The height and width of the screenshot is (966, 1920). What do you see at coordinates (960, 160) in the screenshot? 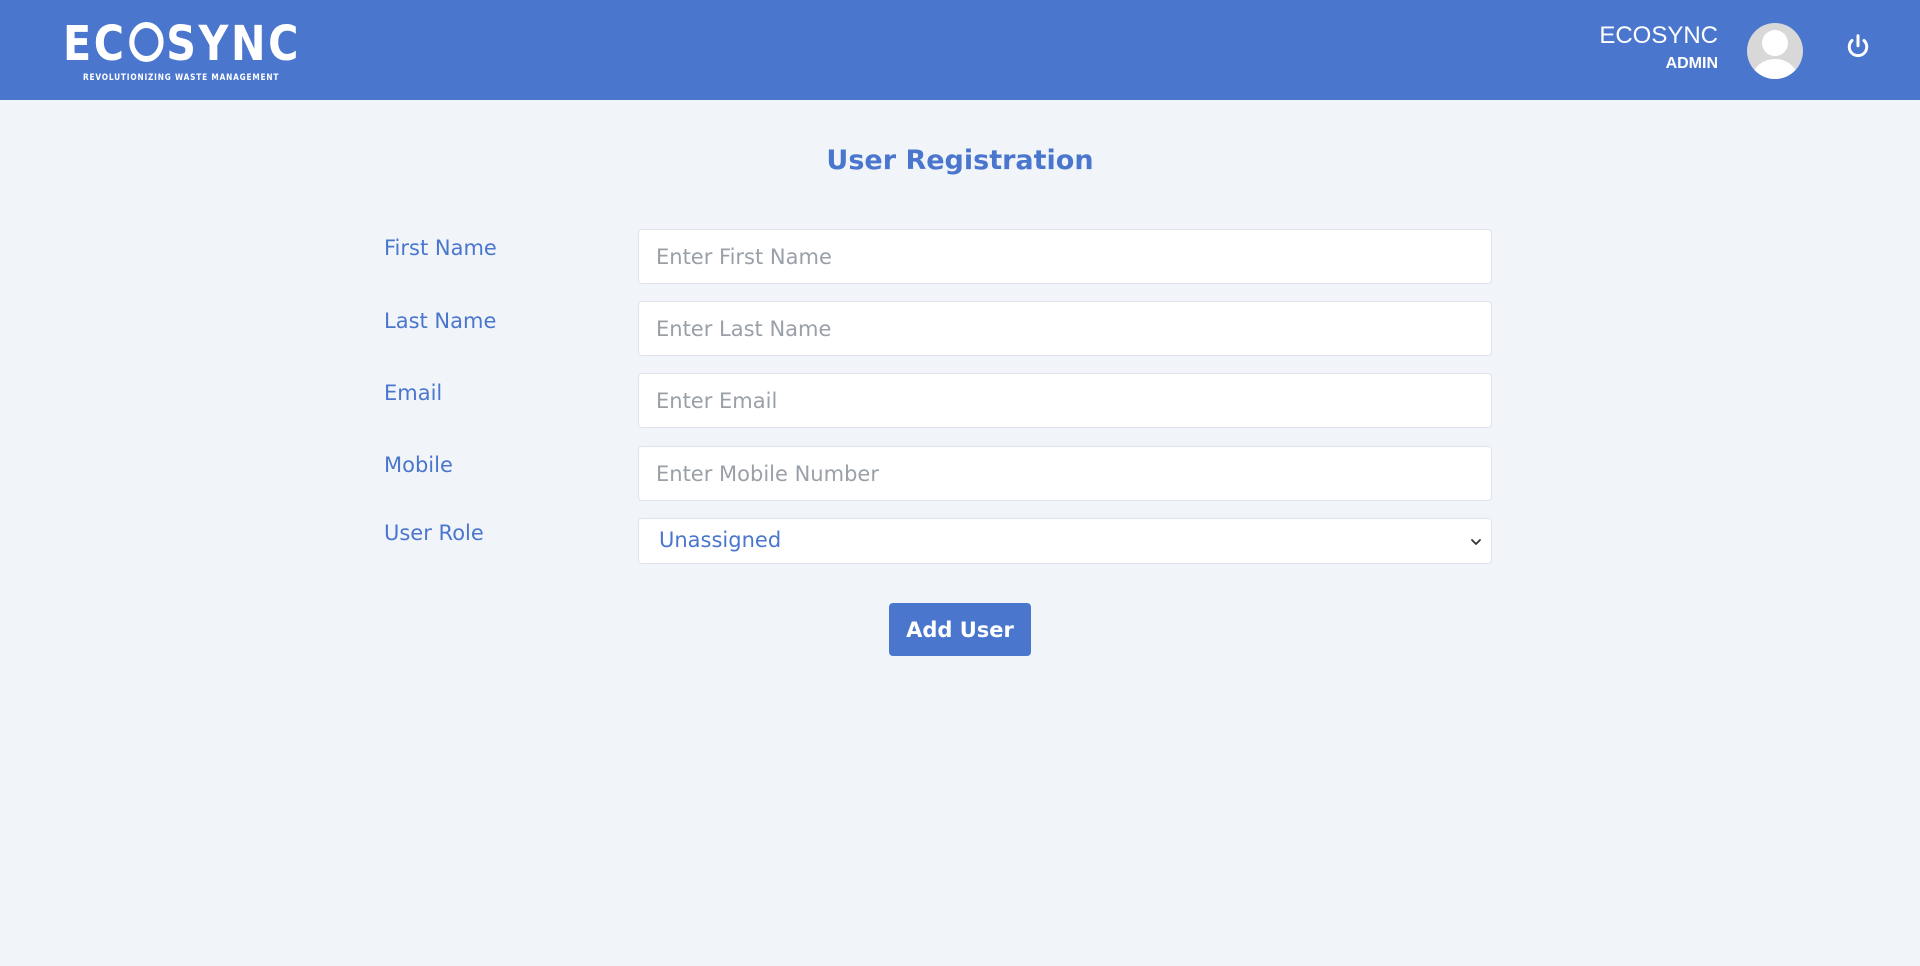
I see `page-title: User Registration` at bounding box center [960, 160].